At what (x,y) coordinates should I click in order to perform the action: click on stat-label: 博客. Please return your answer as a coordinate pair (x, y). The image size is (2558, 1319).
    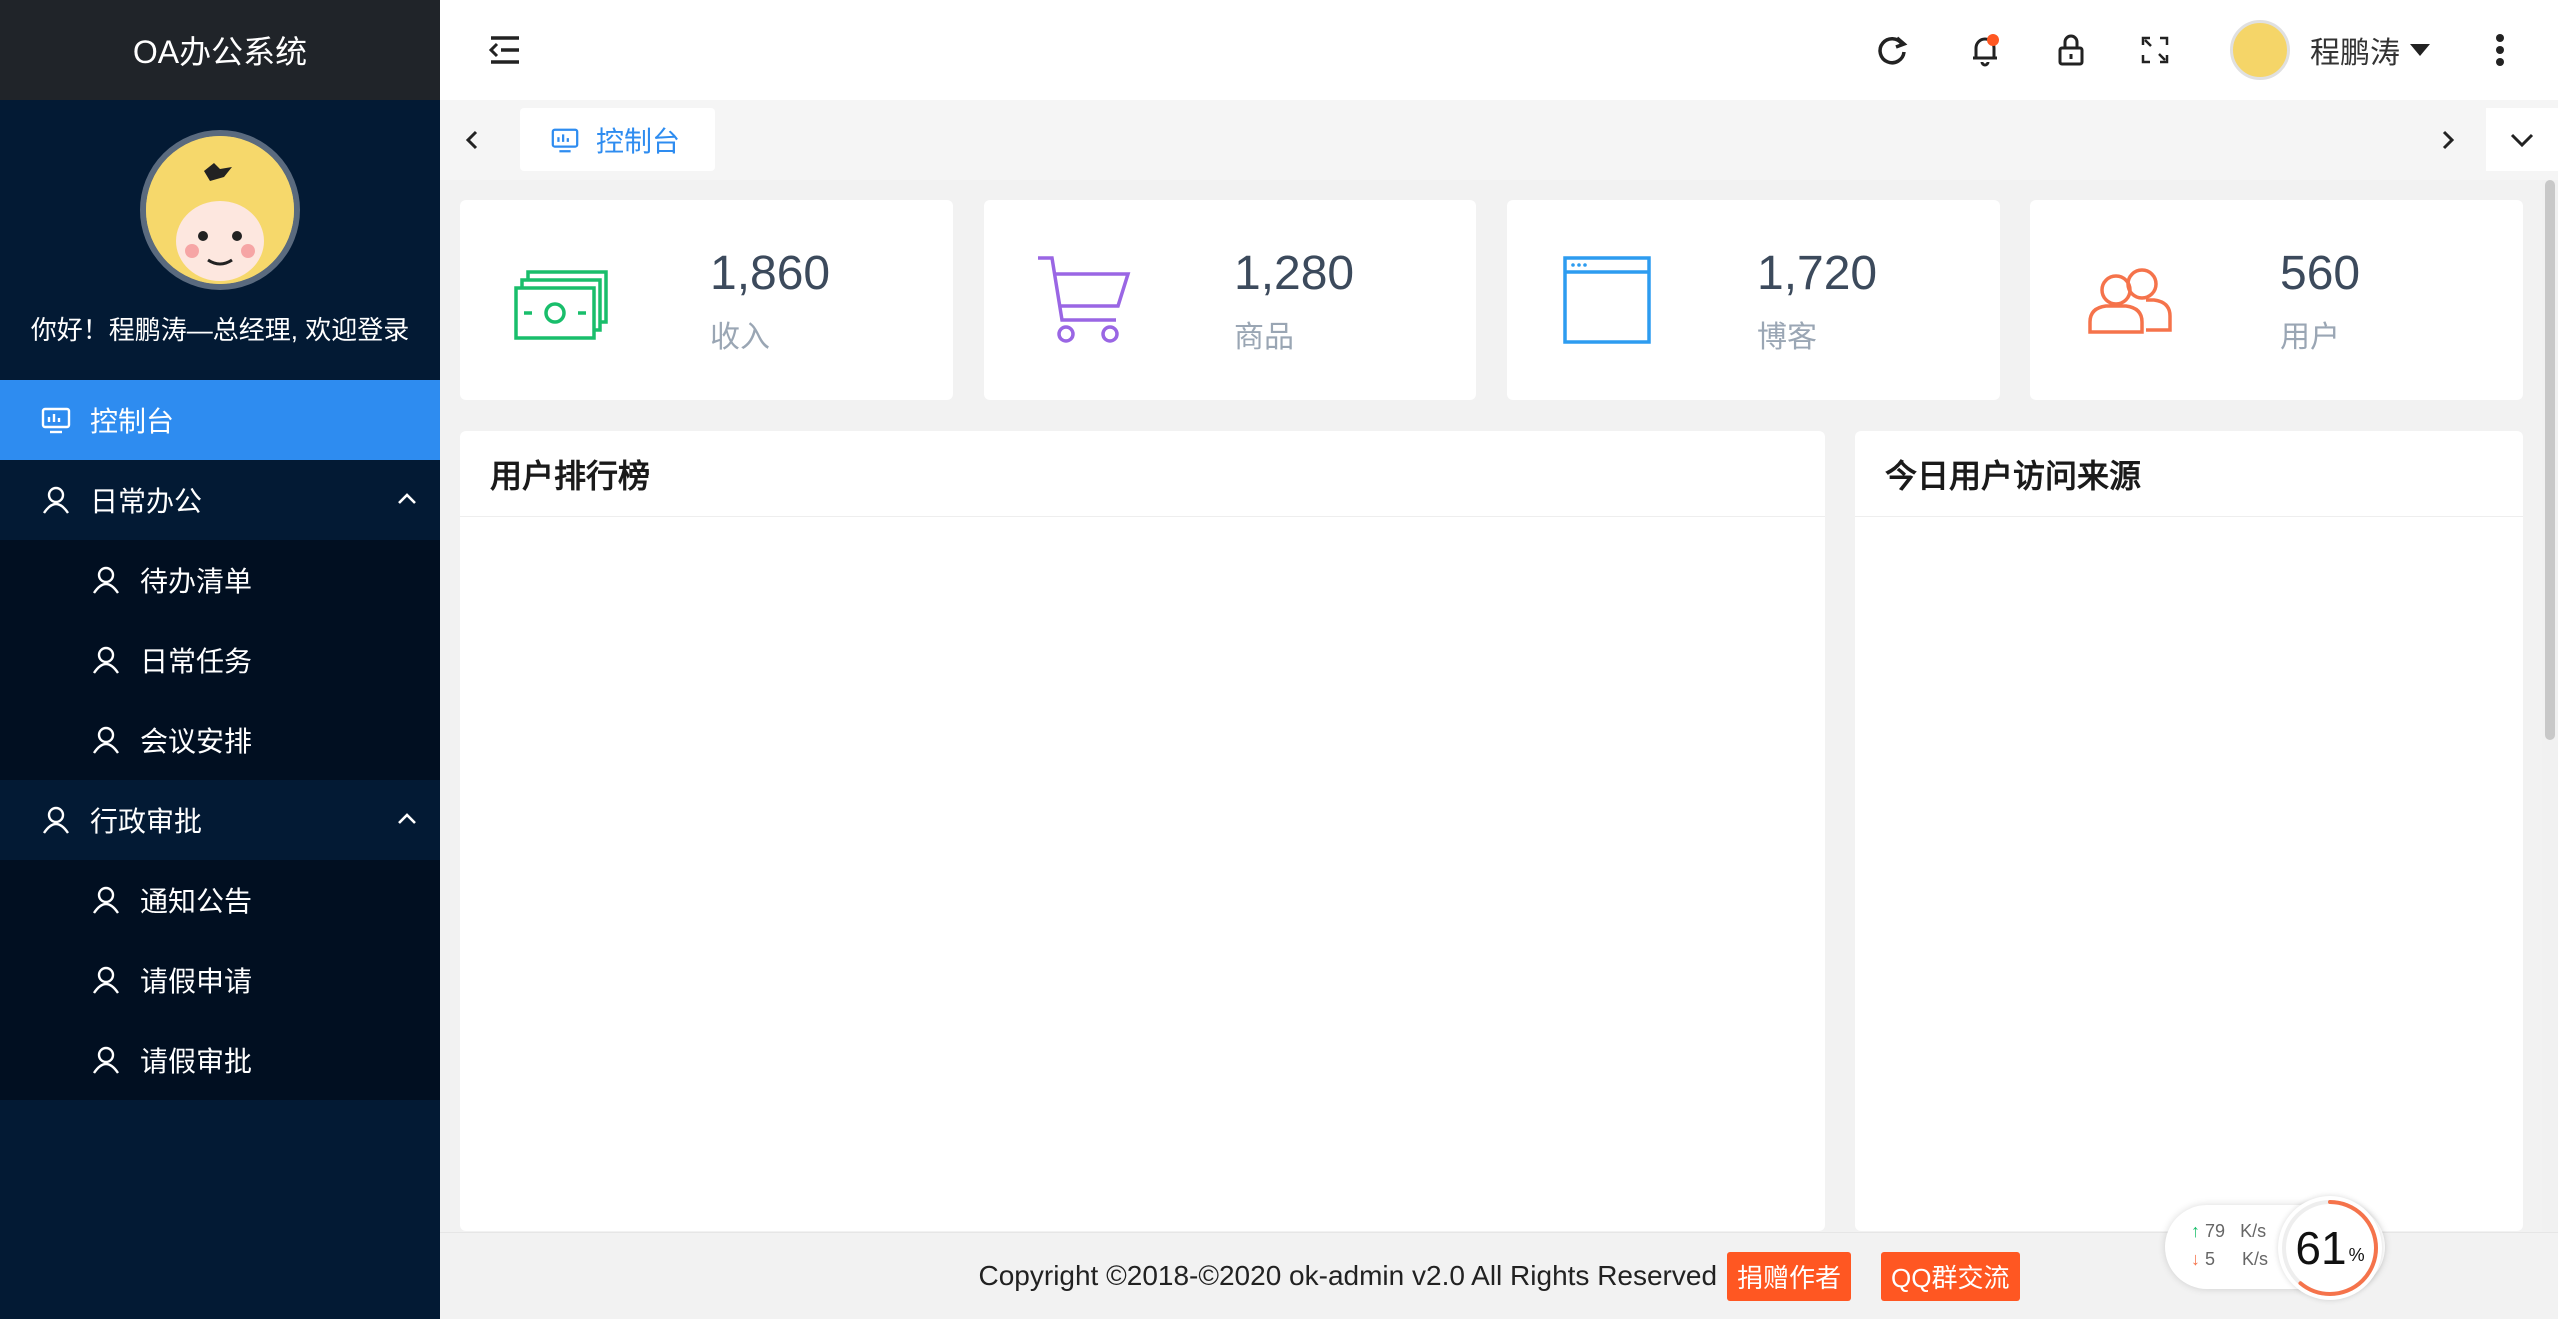
    Looking at the image, I should click on (1787, 337).